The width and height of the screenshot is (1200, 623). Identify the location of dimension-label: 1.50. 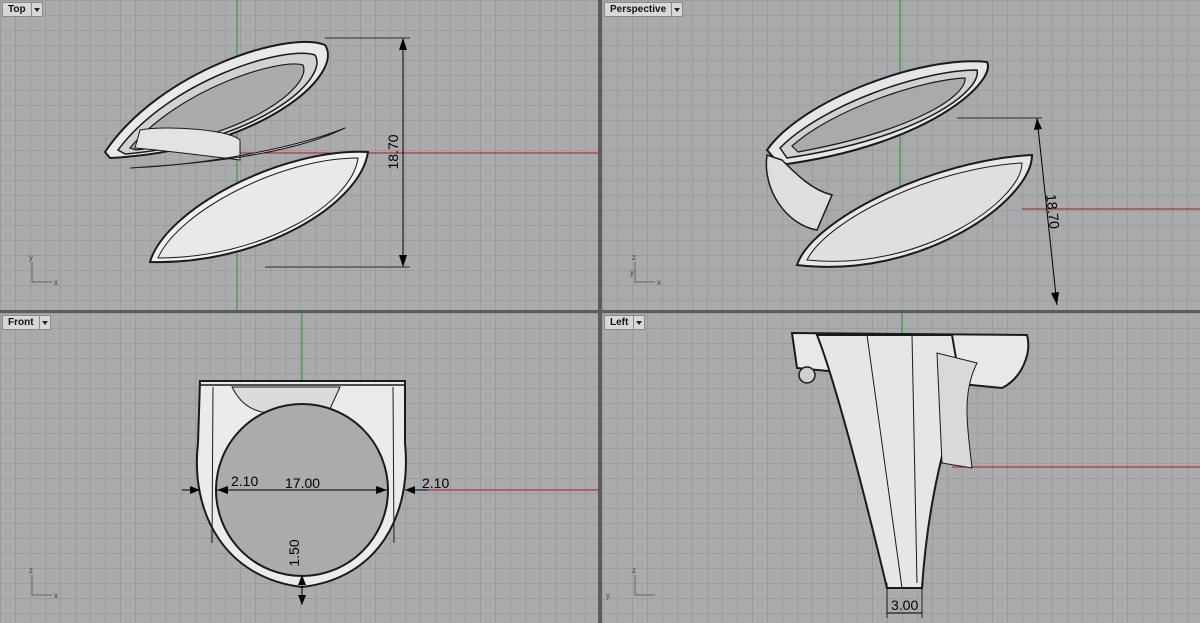
(294, 552).